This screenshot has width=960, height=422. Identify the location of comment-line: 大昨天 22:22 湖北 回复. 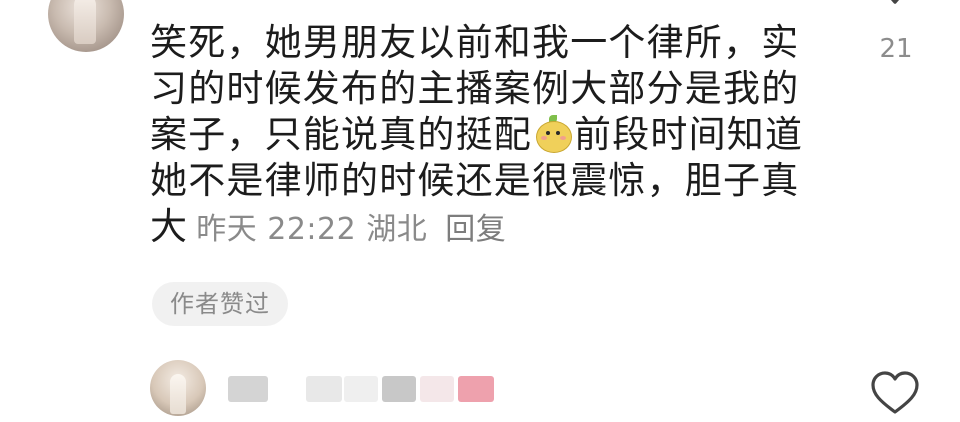
(475, 228).